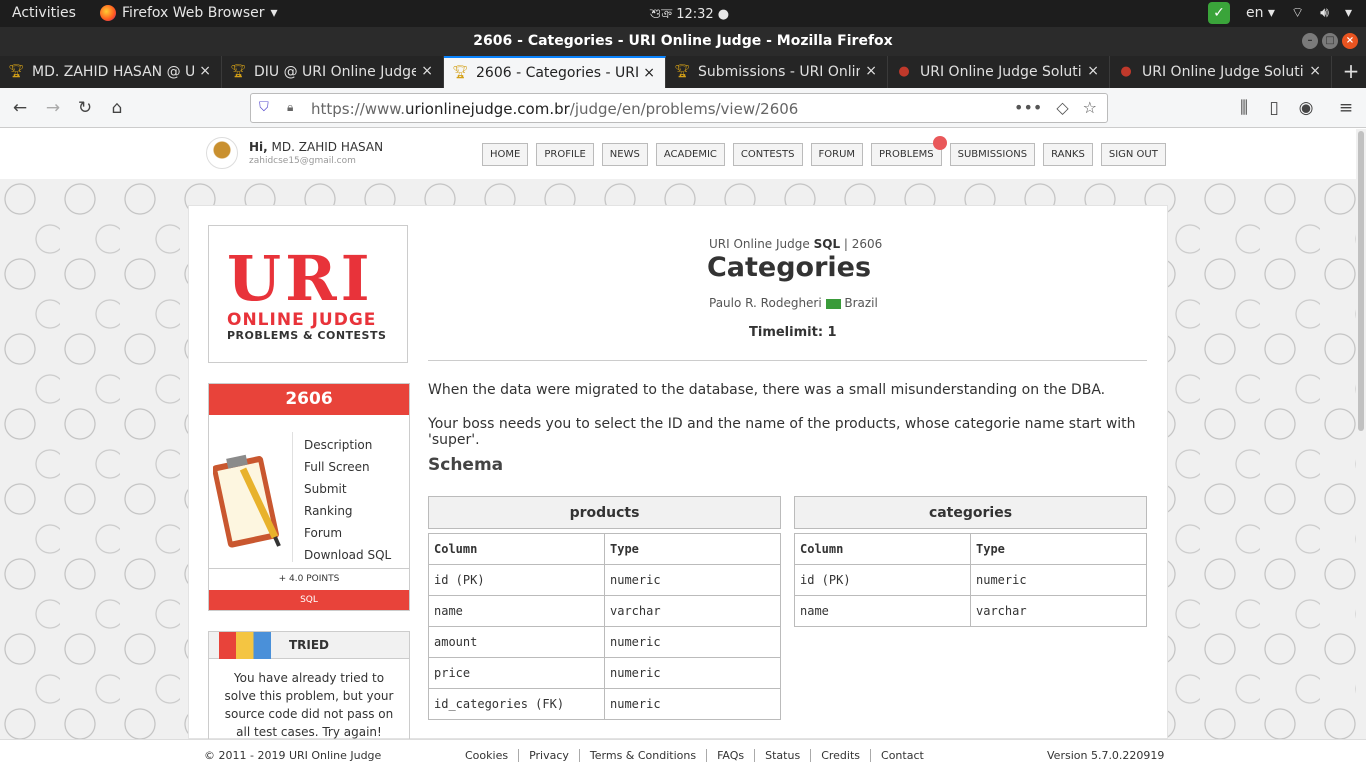  I want to click on column-header: Column, so click(516, 549).